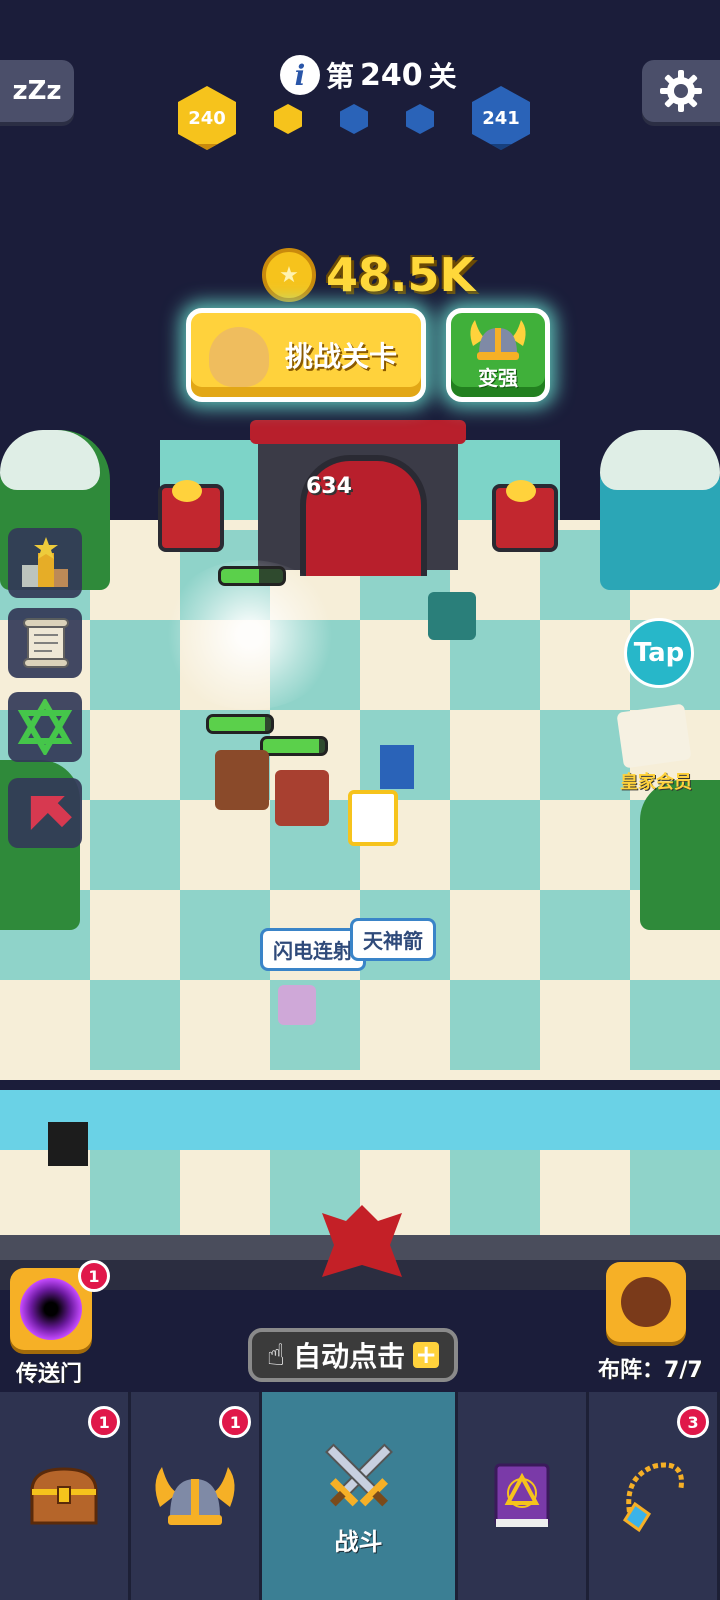 This screenshot has height=1600, width=720. I want to click on tap-label: Tap, so click(659, 653).